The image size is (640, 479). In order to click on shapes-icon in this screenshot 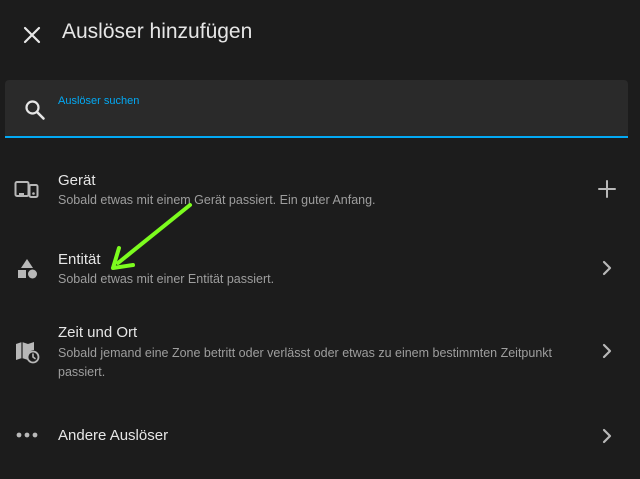, I will do `click(27, 269)`.